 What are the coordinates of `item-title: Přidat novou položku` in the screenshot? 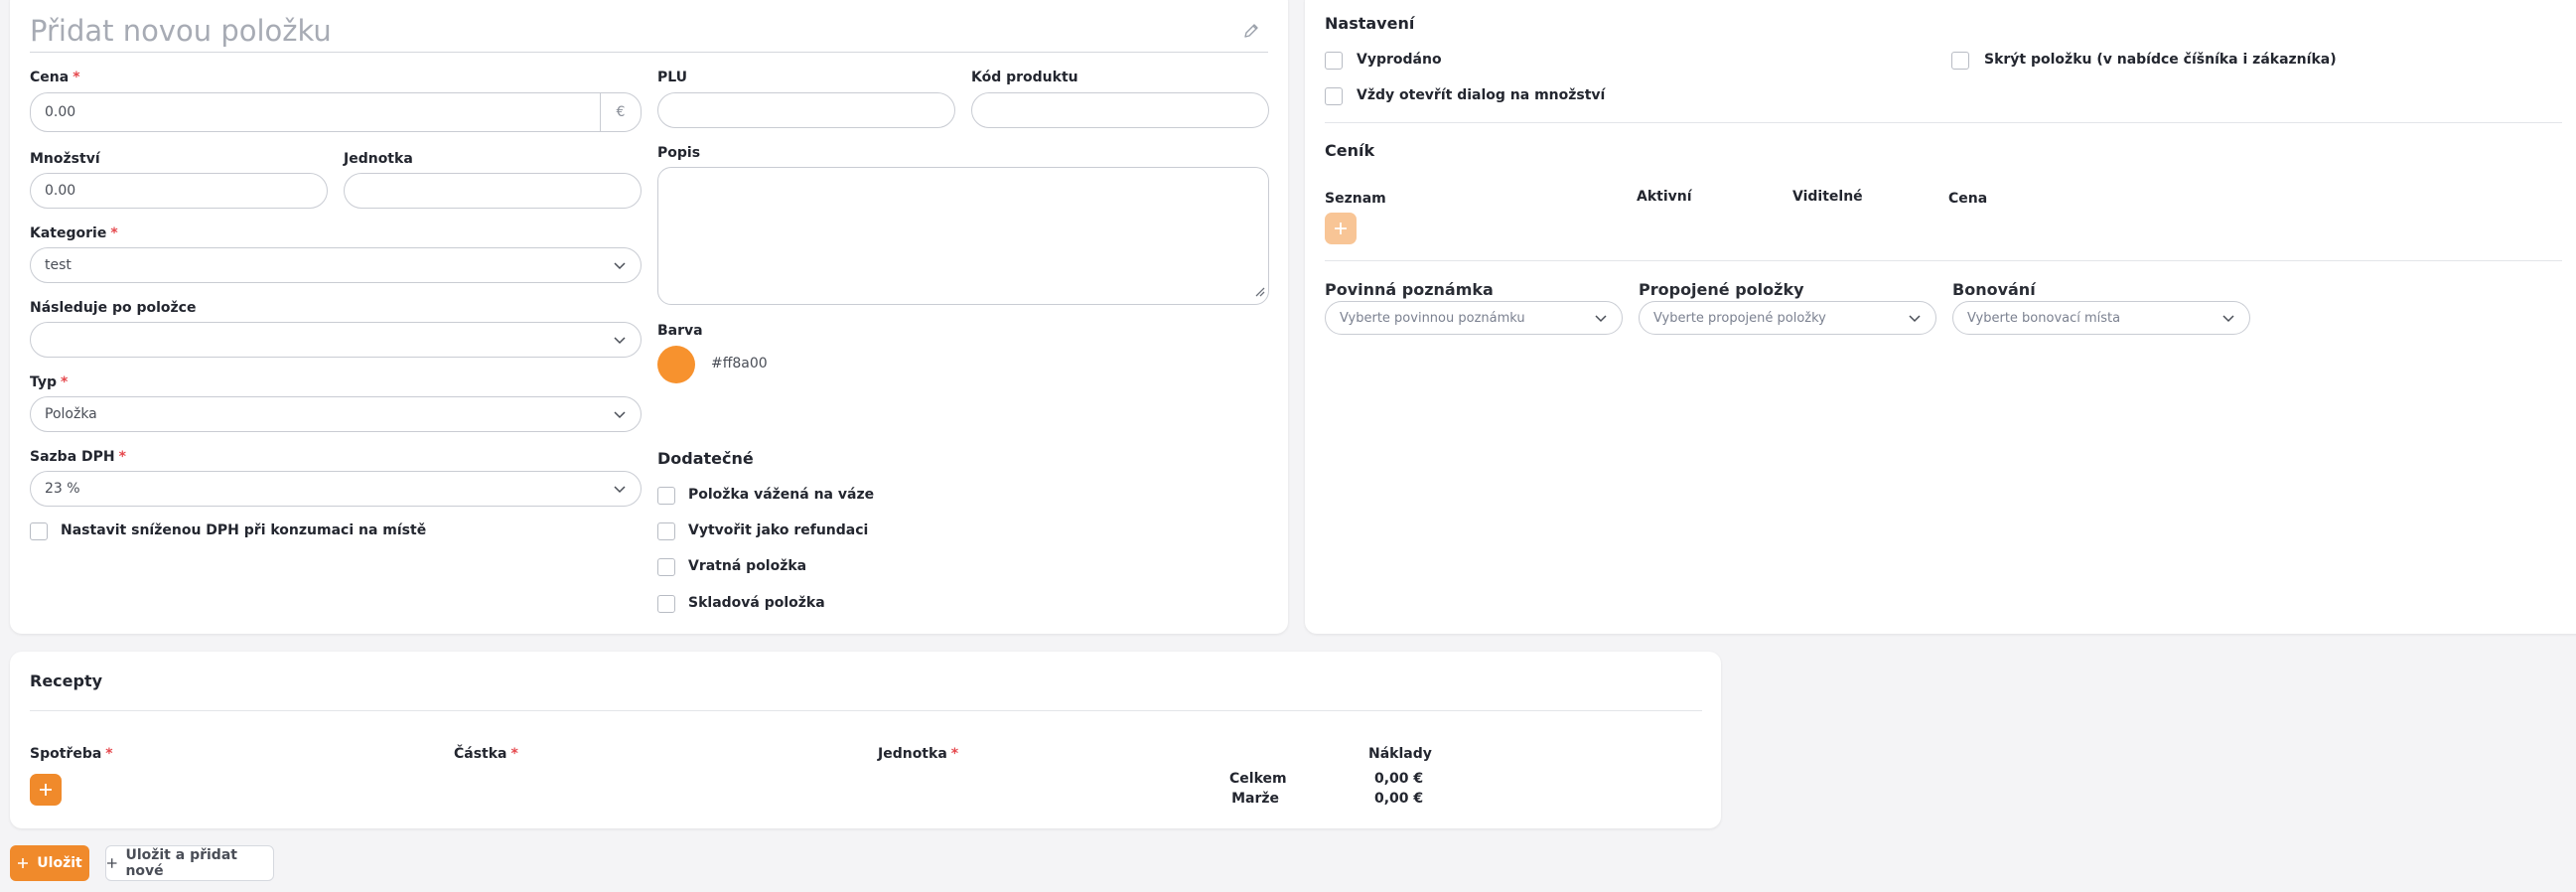 It's located at (181, 31).